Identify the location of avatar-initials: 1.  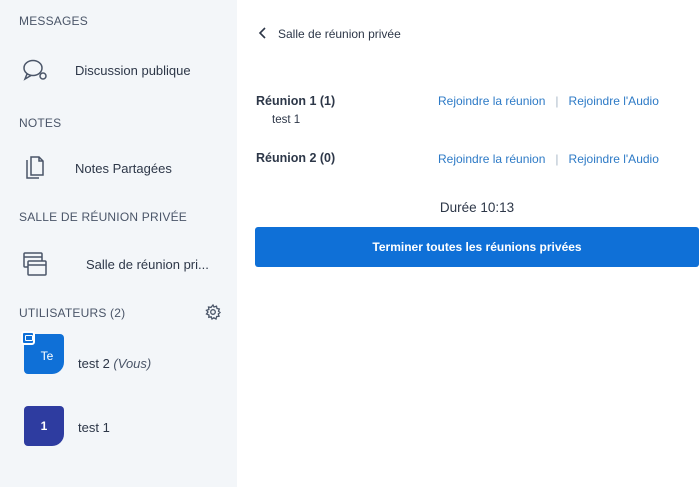
(44, 426).